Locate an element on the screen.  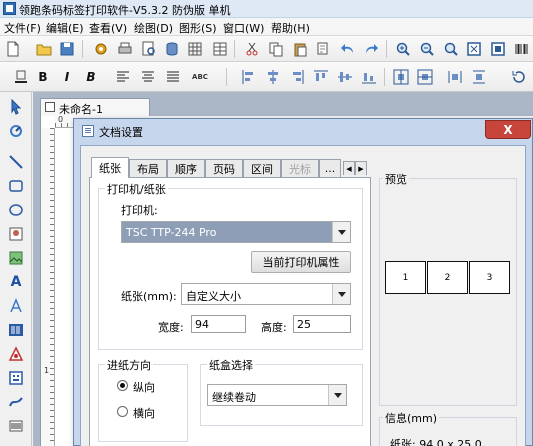
vertical-ruler: 1 is located at coordinates (48, 287).